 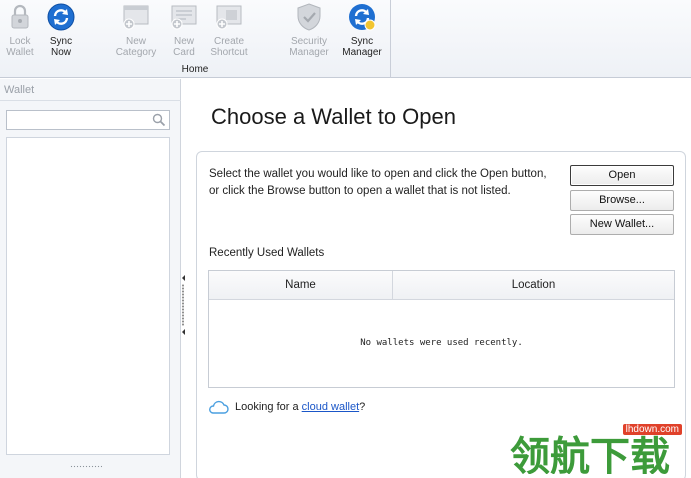 I want to click on recent-wallets-label: Recently Used Wallets, so click(x=267, y=253).